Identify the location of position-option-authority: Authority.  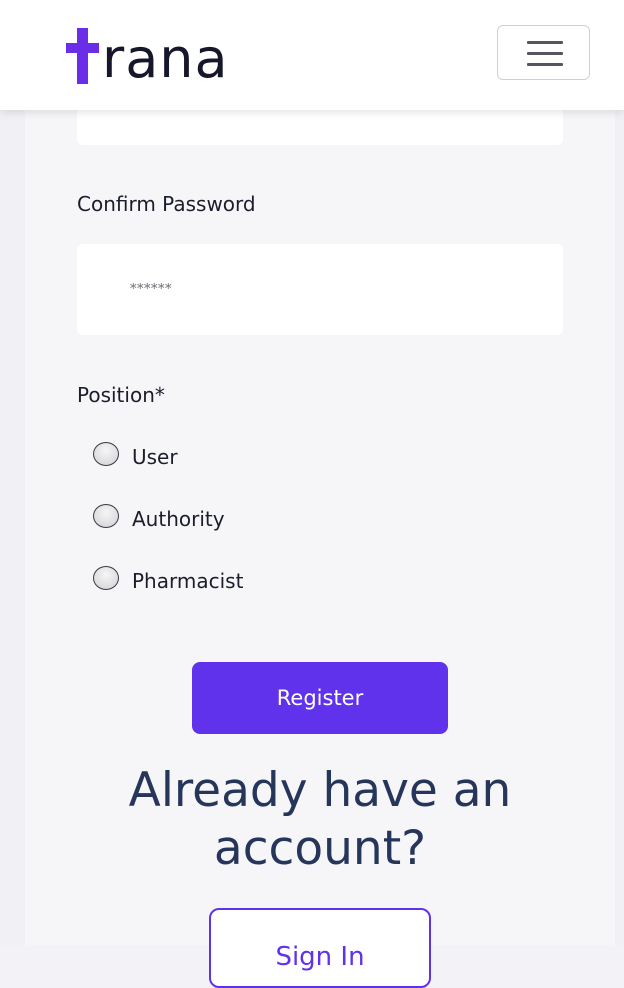
(159, 517).